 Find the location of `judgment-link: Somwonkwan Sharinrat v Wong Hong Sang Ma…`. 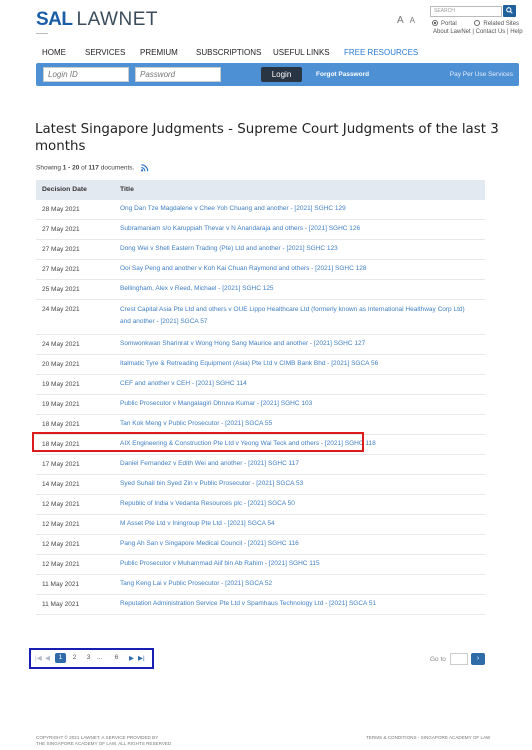

judgment-link: Somwonkwan Sharinrat v Wong Hong Sang Ma… is located at coordinates (295, 344).